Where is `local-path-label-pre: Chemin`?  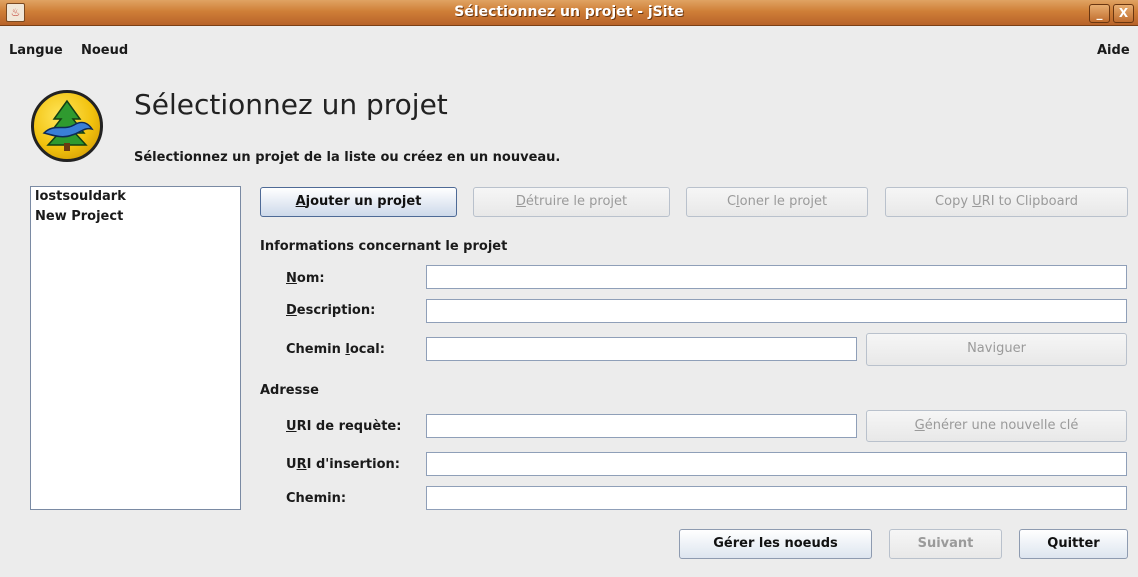 local-path-label-pre: Chemin is located at coordinates (316, 349).